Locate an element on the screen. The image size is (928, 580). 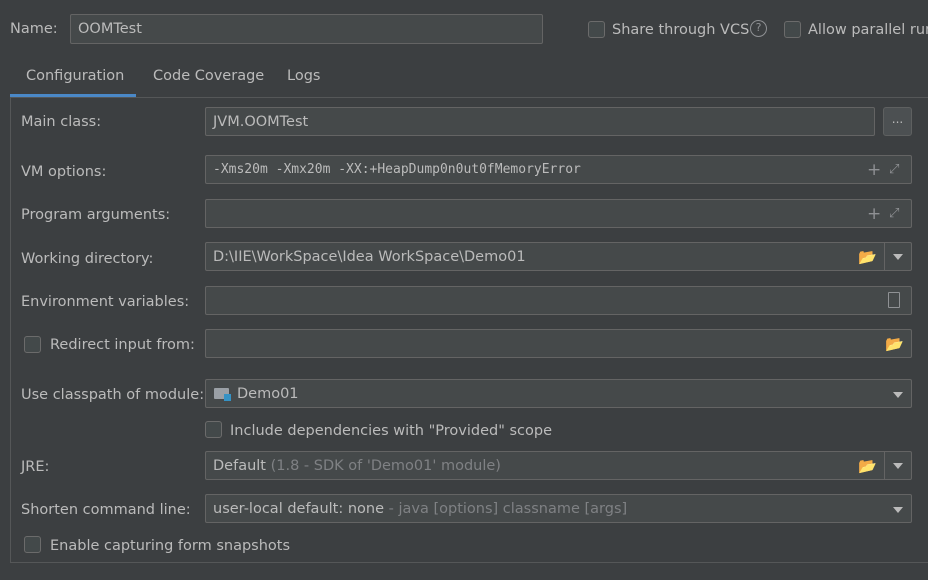
tab-configuration: Configuration is located at coordinates (75, 76).